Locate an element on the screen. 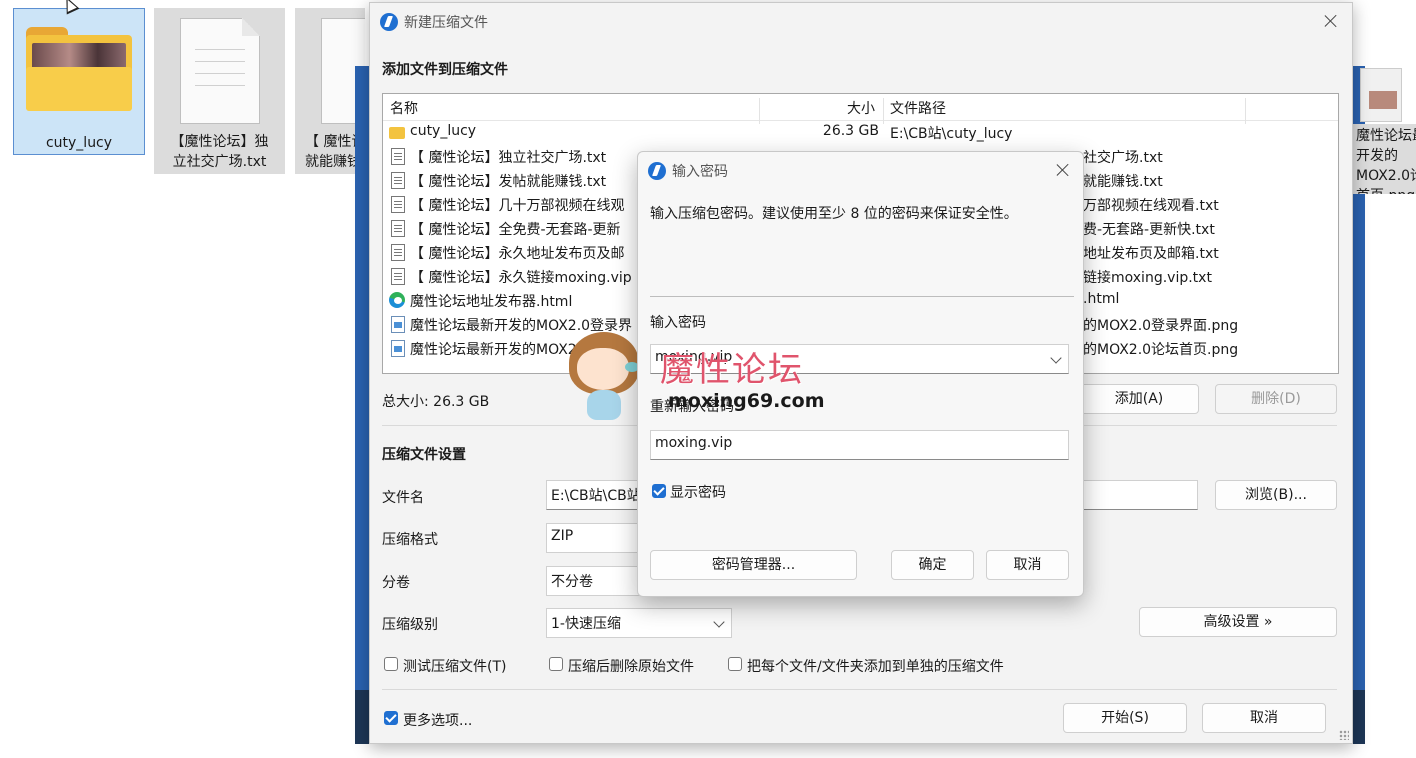 The width and height of the screenshot is (1416, 758). test-archive-label: 测试压缩文件(T) is located at coordinates (454, 666).